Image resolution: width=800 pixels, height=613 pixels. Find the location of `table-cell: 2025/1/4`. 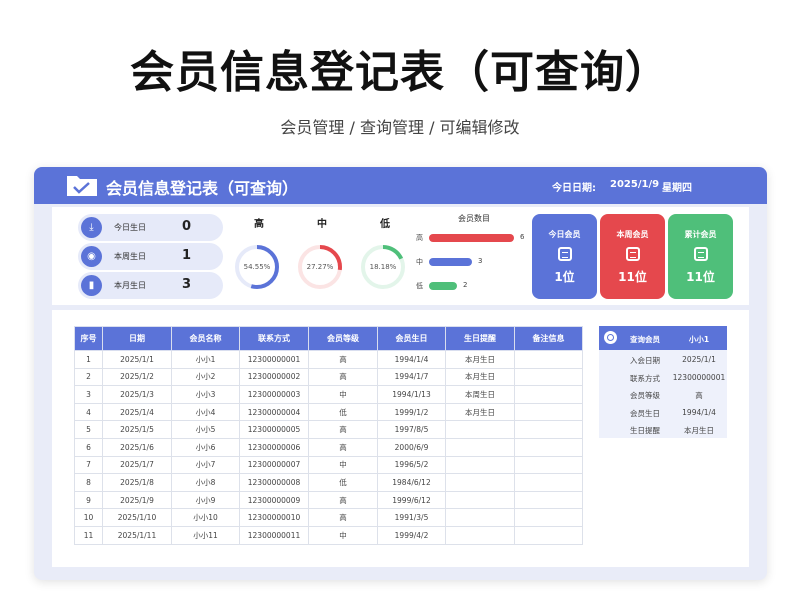

table-cell: 2025/1/4 is located at coordinates (137, 412).